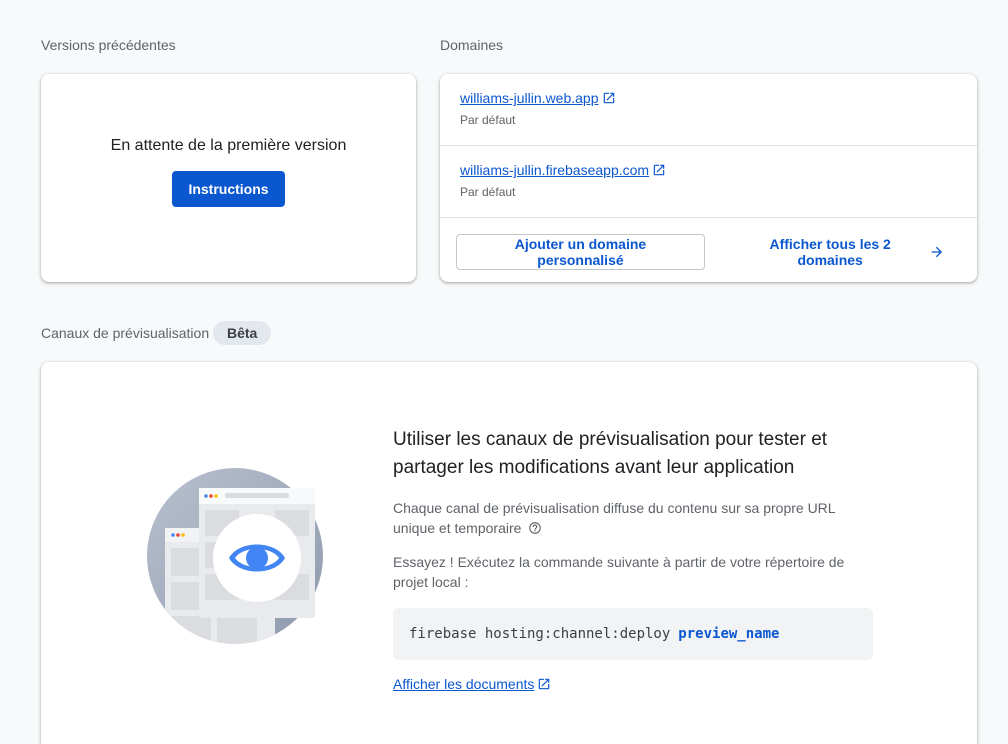  What do you see at coordinates (472, 45) in the screenshot?
I see `domains-section-label: Domaines` at bounding box center [472, 45].